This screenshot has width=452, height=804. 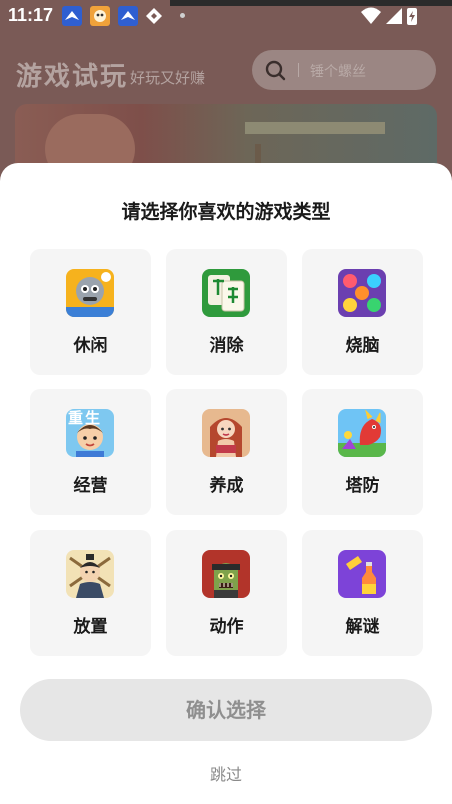 I want to click on search-bar: 锤个螺丝, so click(x=344, y=70).